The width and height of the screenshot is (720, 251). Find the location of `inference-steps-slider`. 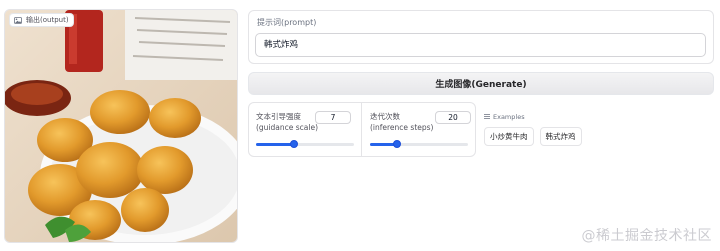

inference-steps-slider is located at coordinates (419, 144).